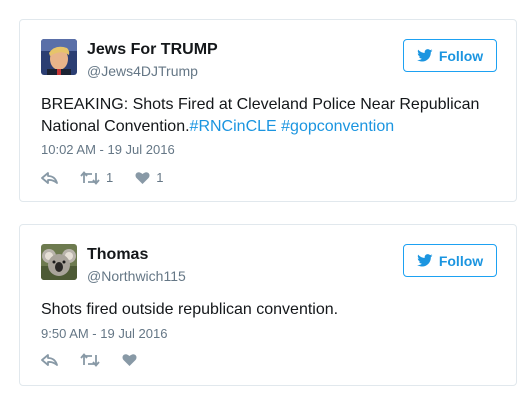 The height and width of the screenshot is (400, 532). Describe the element at coordinates (110, 177) in the screenshot. I see `retweet-count: 1` at that location.